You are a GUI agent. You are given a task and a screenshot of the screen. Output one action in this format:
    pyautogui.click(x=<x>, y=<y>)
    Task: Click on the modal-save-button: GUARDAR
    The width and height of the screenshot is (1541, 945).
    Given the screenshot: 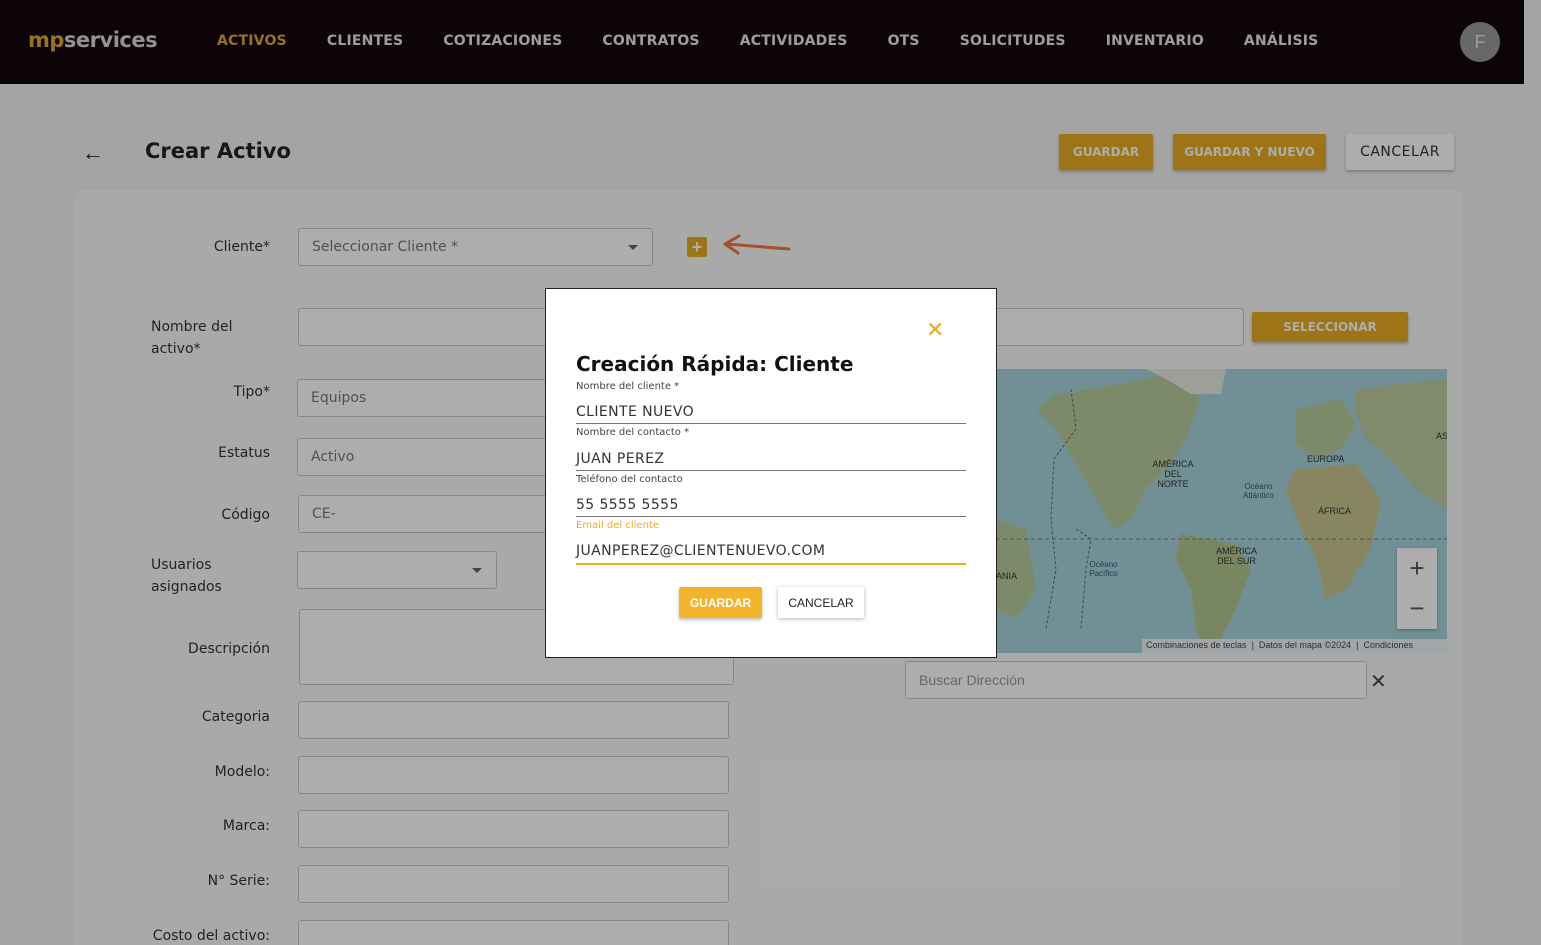 What is the action you would take?
    pyautogui.click(x=720, y=602)
    